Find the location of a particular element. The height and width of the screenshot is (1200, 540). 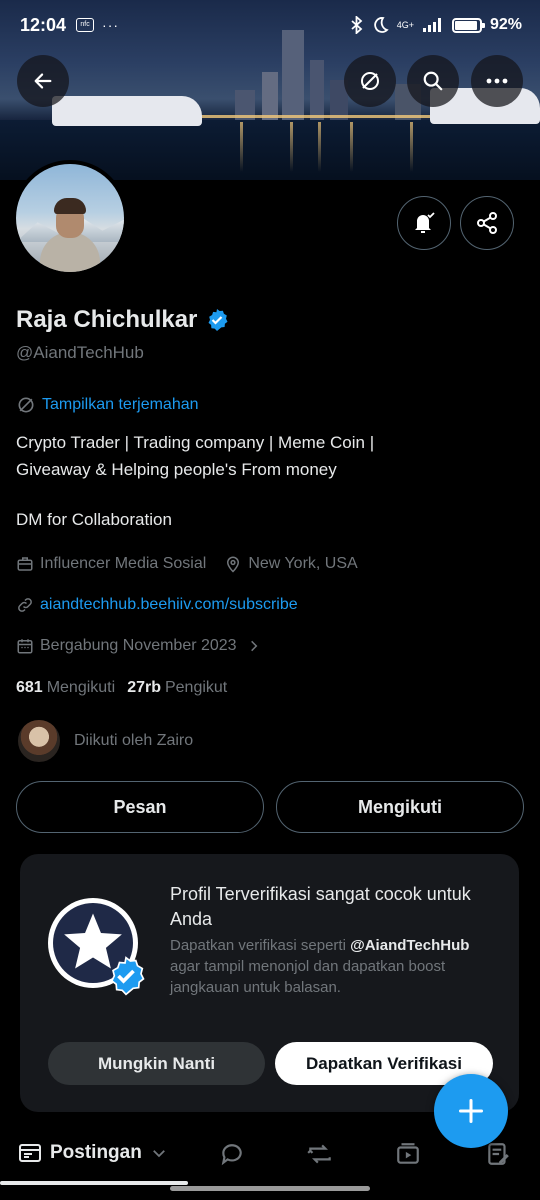

plus-icon is located at coordinates (471, 1111).